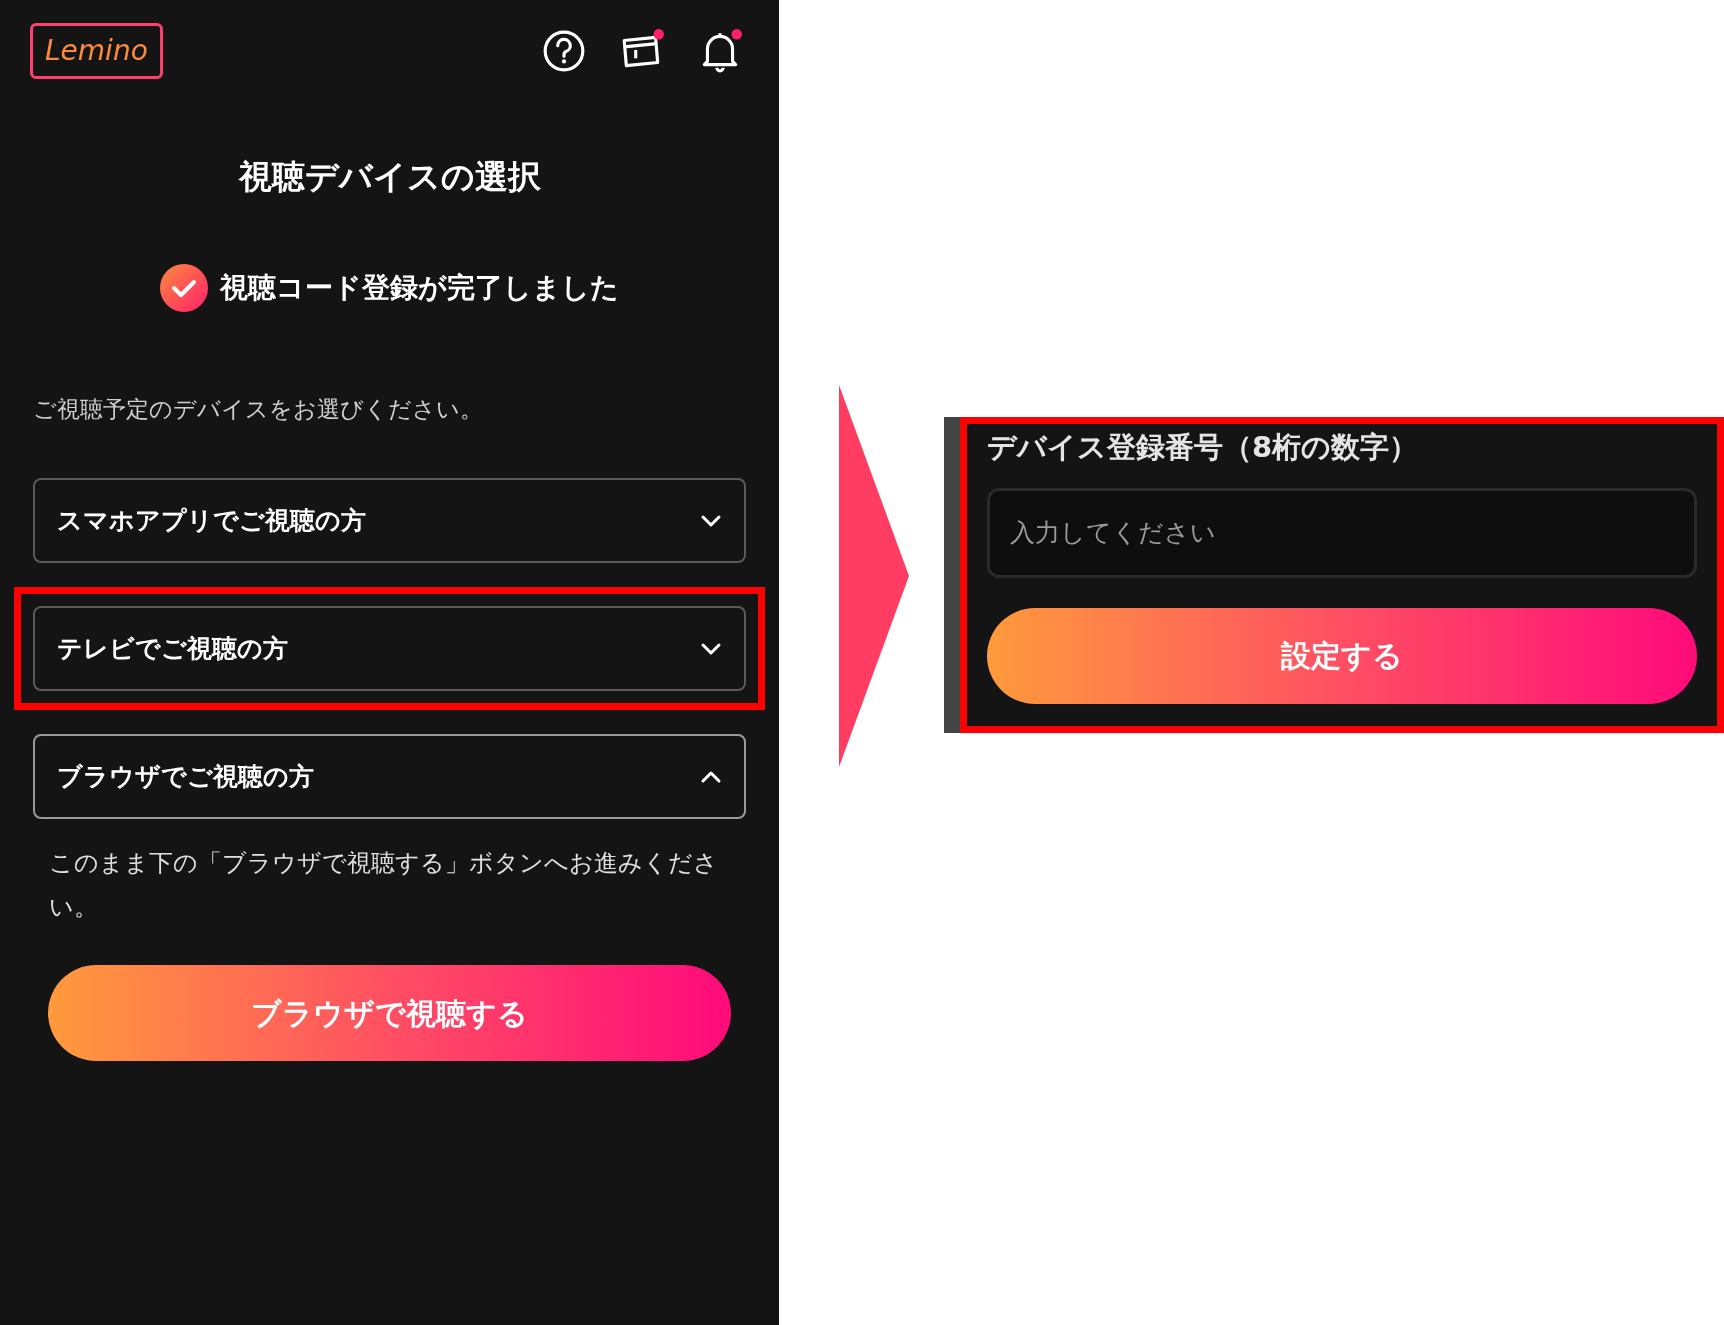 The image size is (1724, 1325). What do you see at coordinates (389, 177) in the screenshot?
I see `page-title: 視聴デバイスの選択` at bounding box center [389, 177].